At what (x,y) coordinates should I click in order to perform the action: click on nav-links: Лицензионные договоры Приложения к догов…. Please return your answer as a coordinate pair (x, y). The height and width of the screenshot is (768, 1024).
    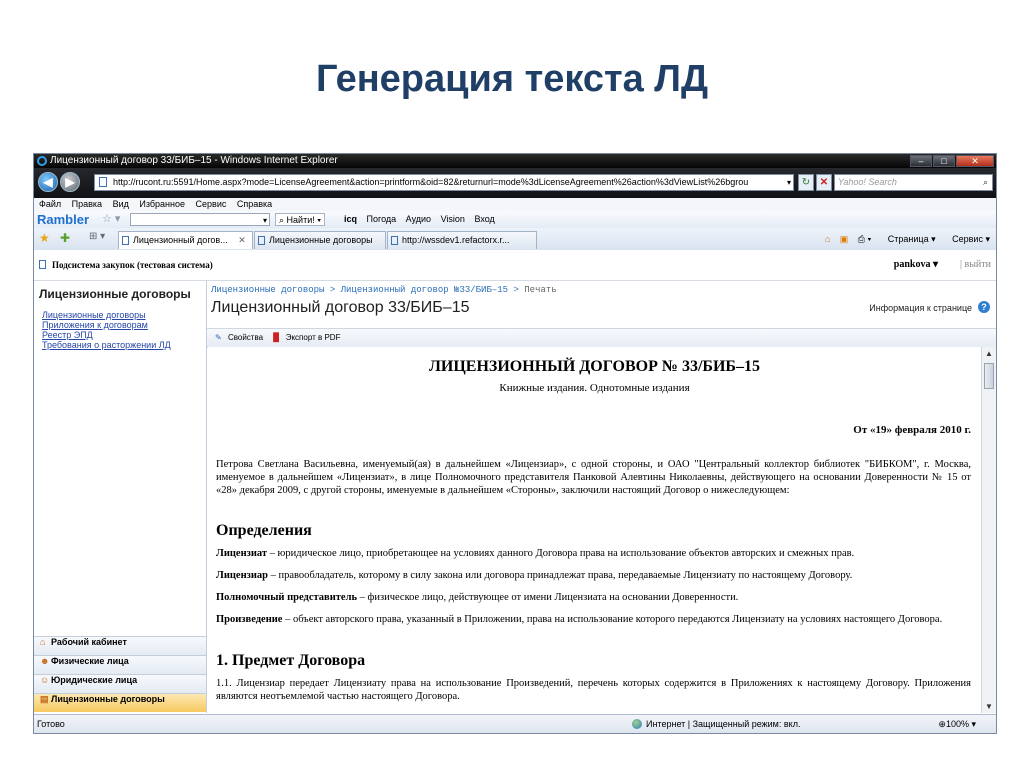
    Looking at the image, I should click on (106, 330).